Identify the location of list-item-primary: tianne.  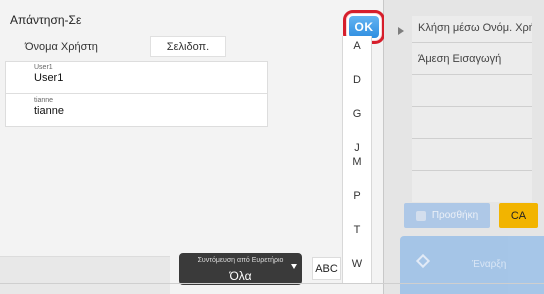
(49, 111).